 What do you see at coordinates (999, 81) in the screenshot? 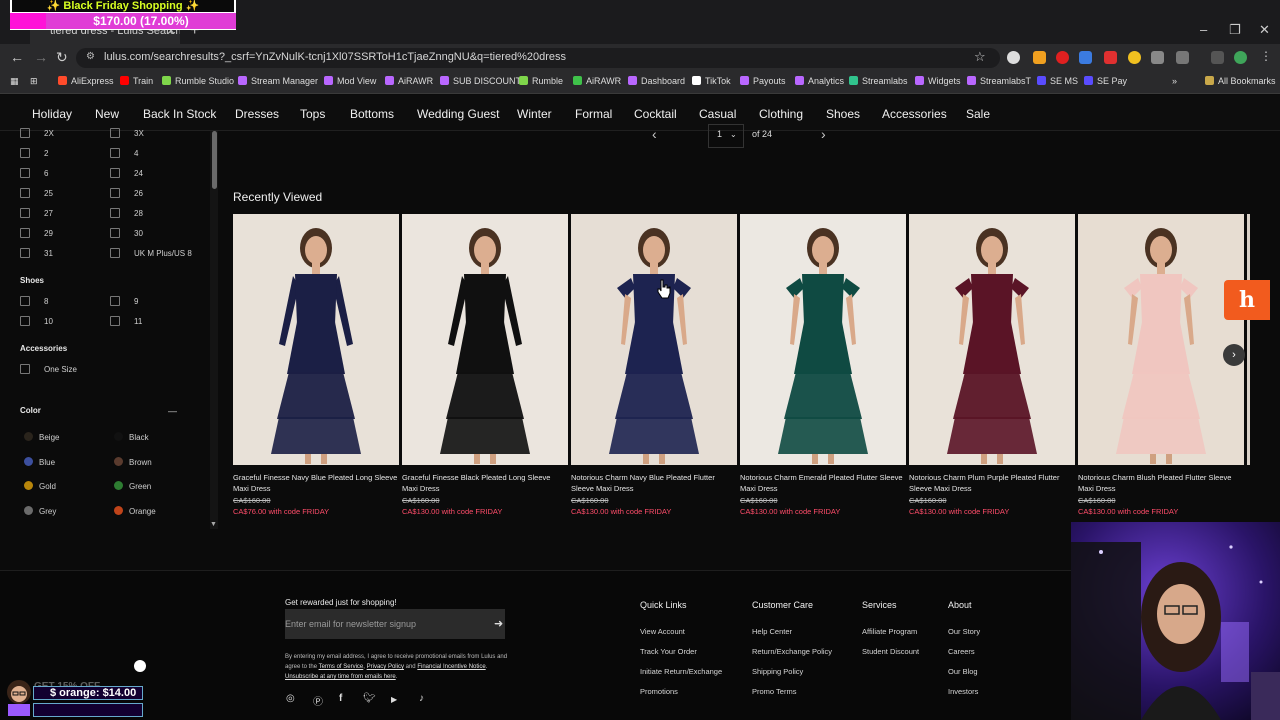
I see `bookmark-item: StreamlabsT` at bounding box center [999, 81].